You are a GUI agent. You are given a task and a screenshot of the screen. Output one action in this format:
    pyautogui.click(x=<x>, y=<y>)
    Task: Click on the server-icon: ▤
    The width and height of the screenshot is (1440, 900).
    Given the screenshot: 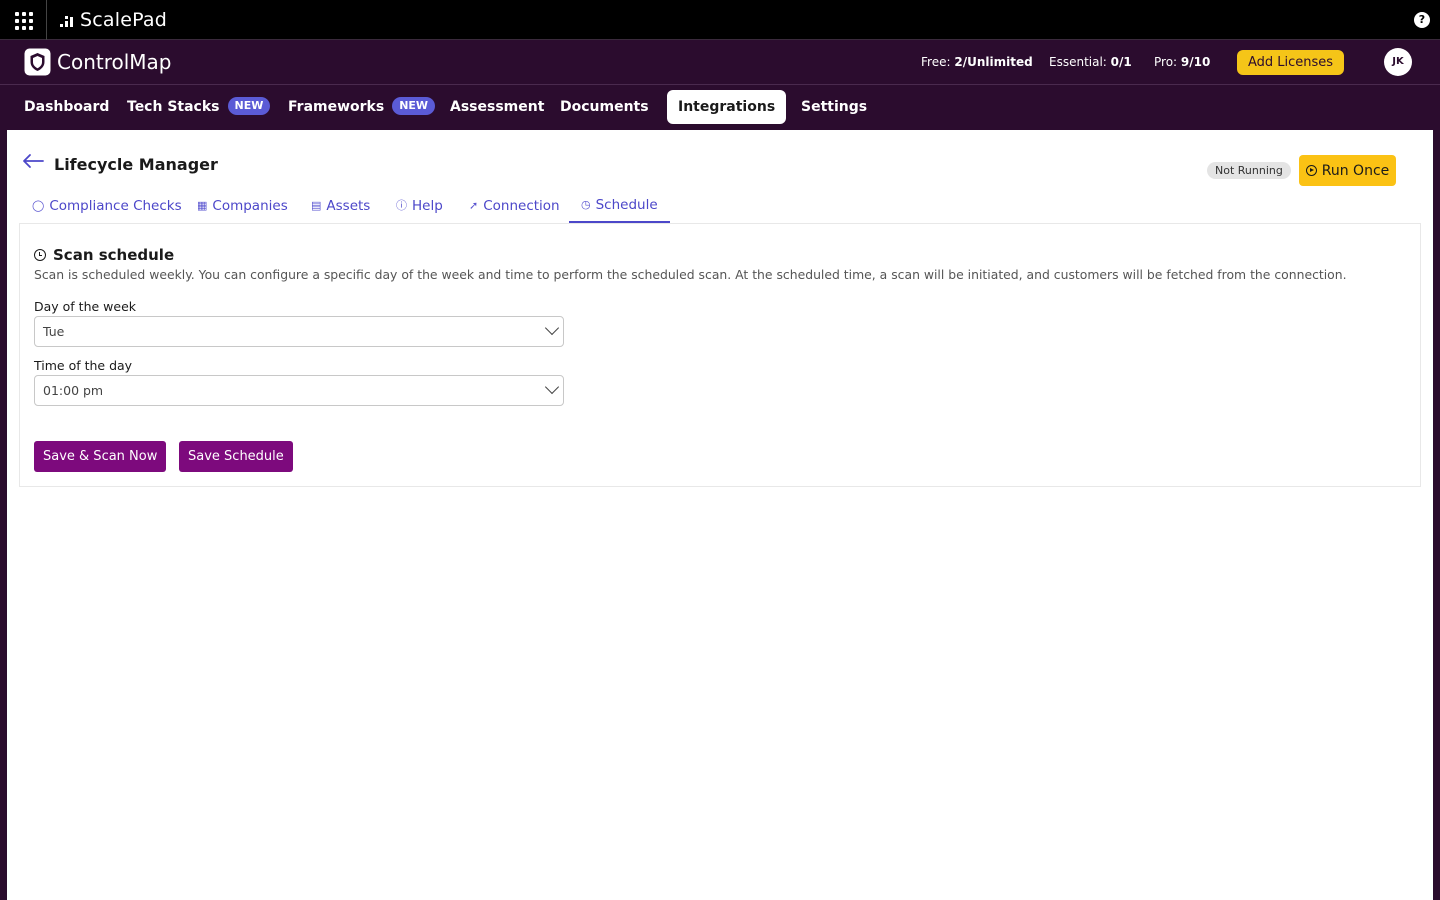 What is the action you would take?
    pyautogui.click(x=316, y=205)
    